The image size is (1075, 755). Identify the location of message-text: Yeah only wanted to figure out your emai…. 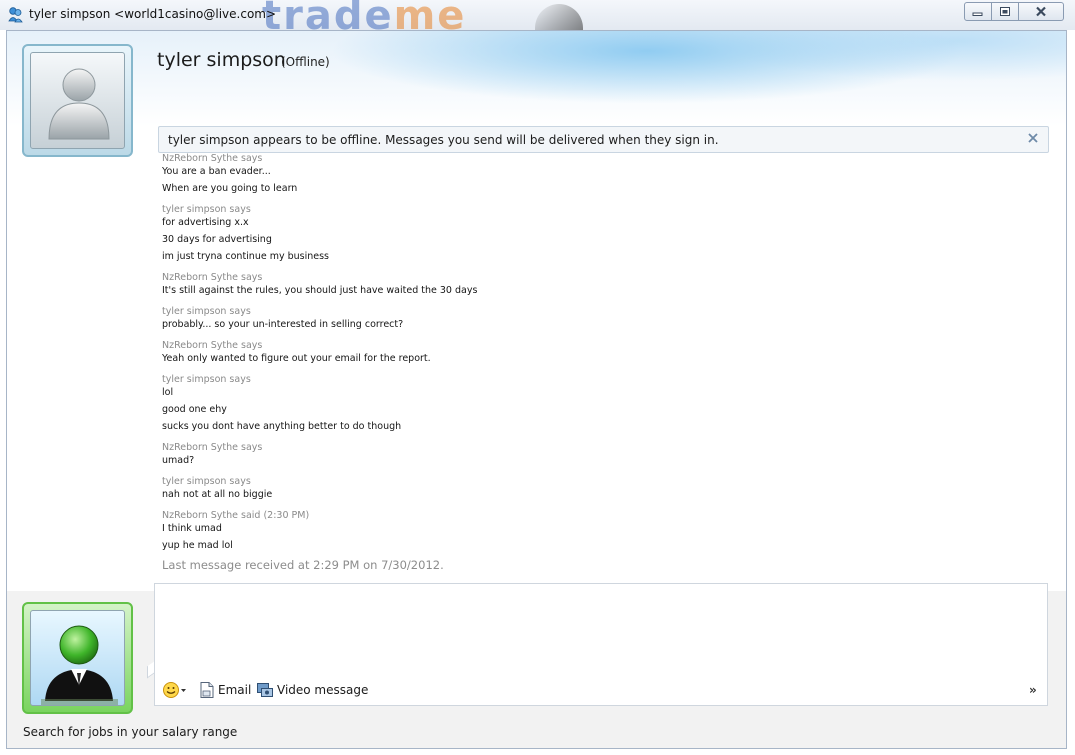
(296, 358).